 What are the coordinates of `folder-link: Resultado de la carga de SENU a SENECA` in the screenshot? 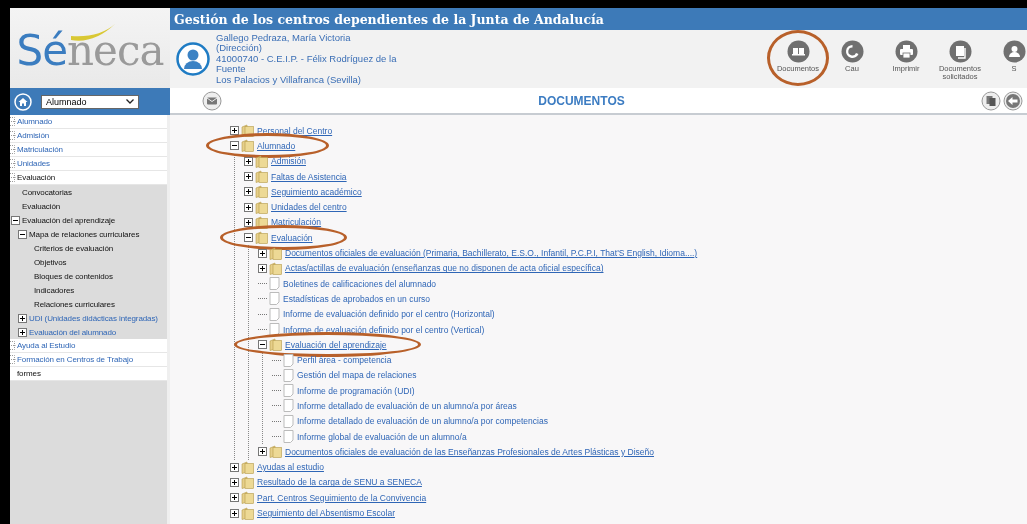 It's located at (339, 482).